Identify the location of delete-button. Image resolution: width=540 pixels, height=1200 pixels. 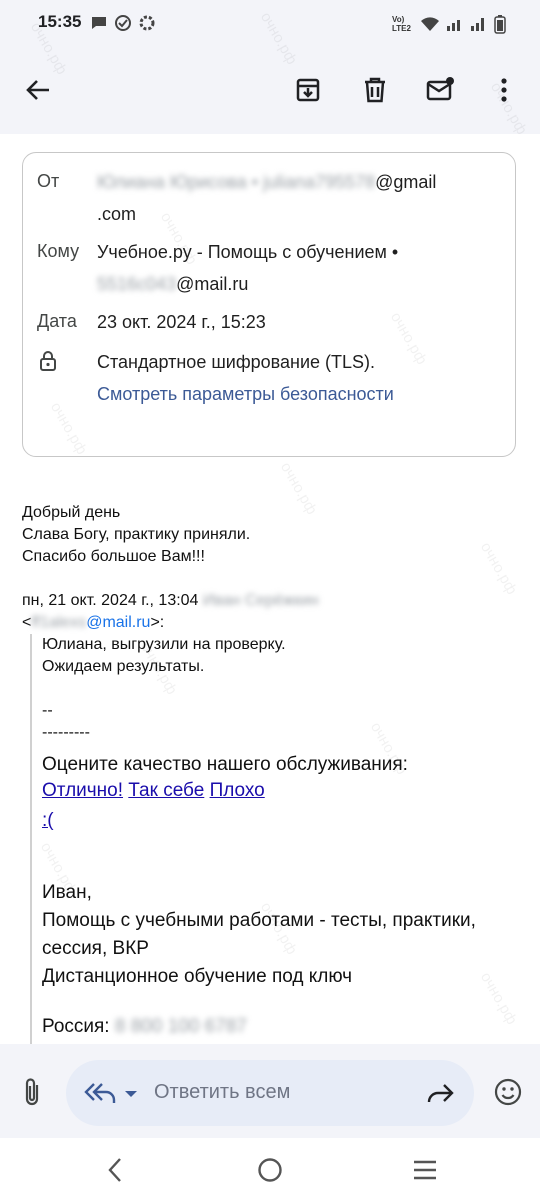
(375, 90).